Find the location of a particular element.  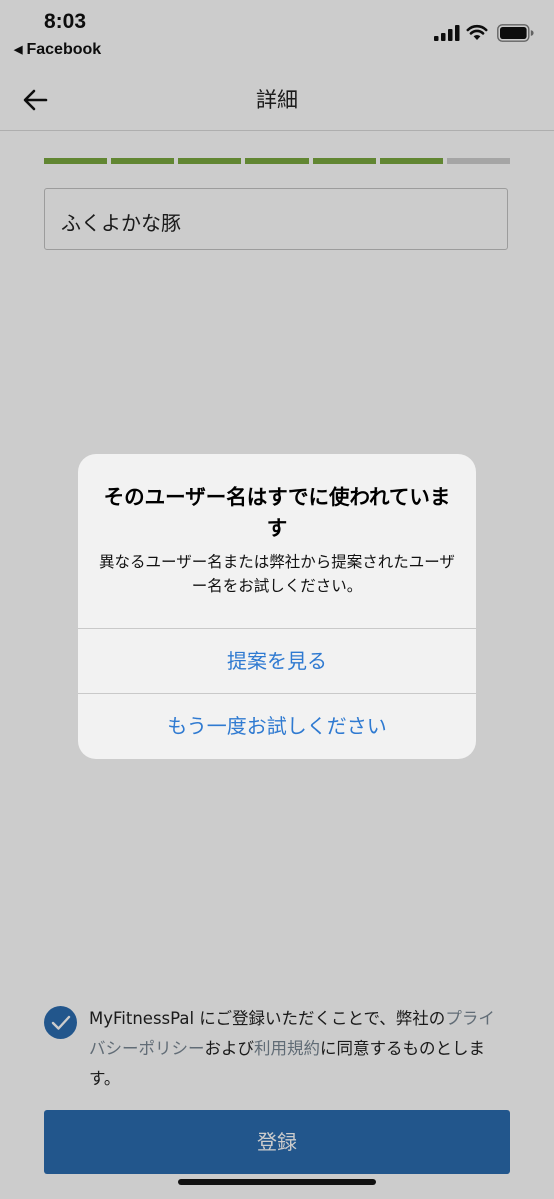

alert-message: 異なるユーザー名または弊社から提案されたユーザー名をお試しください。 is located at coordinates (277, 574).